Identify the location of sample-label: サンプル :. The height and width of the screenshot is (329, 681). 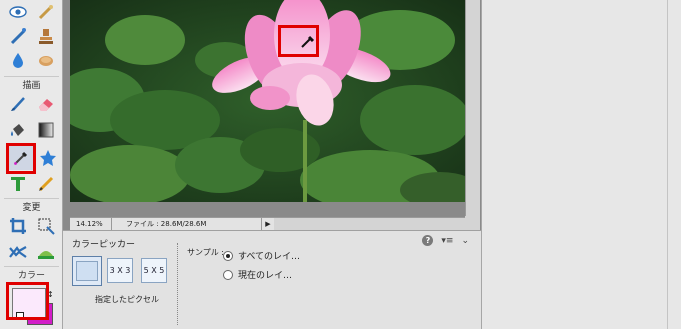
(205, 252).